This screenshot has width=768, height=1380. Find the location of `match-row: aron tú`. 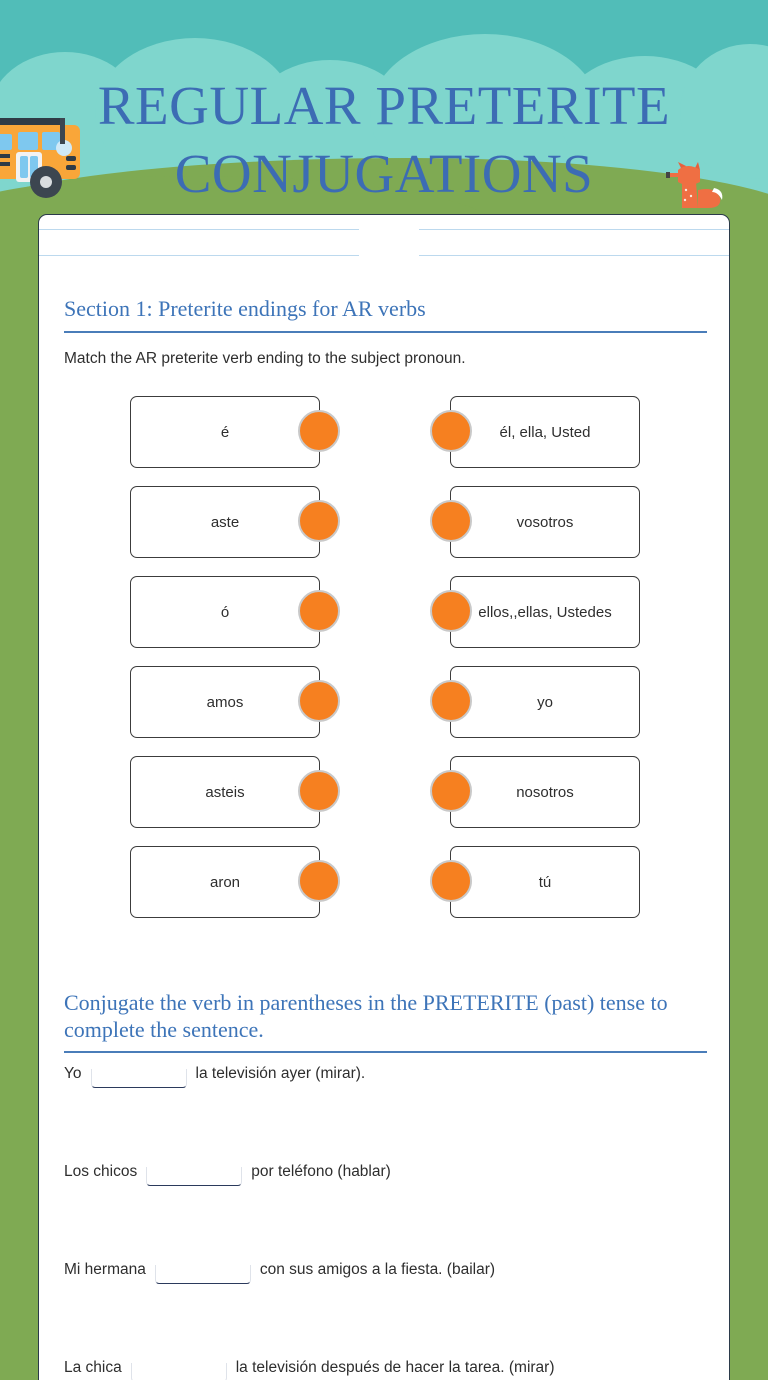

match-row: aron tú is located at coordinates (385, 882).